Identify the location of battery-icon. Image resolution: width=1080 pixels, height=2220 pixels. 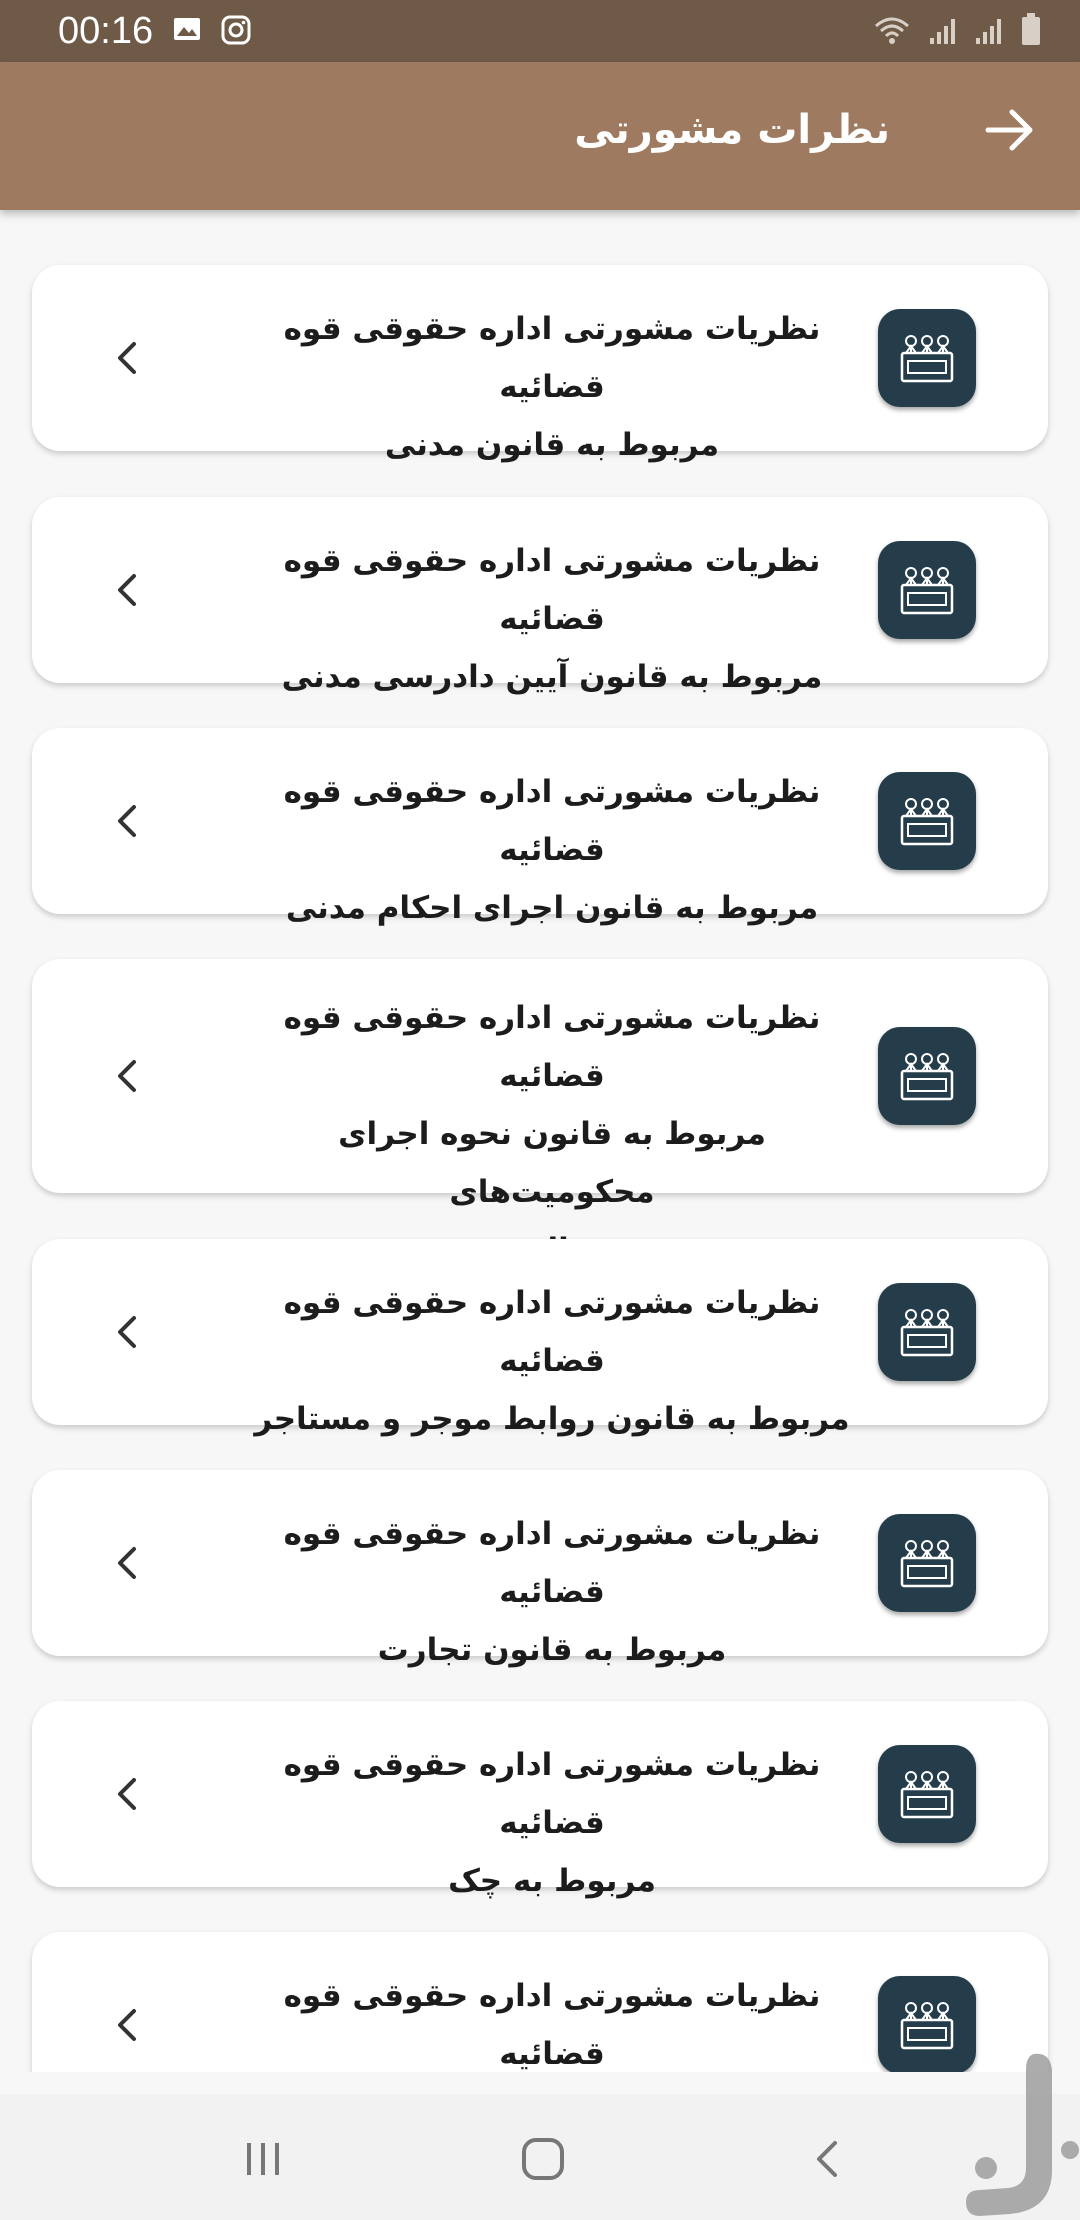
(1031, 29).